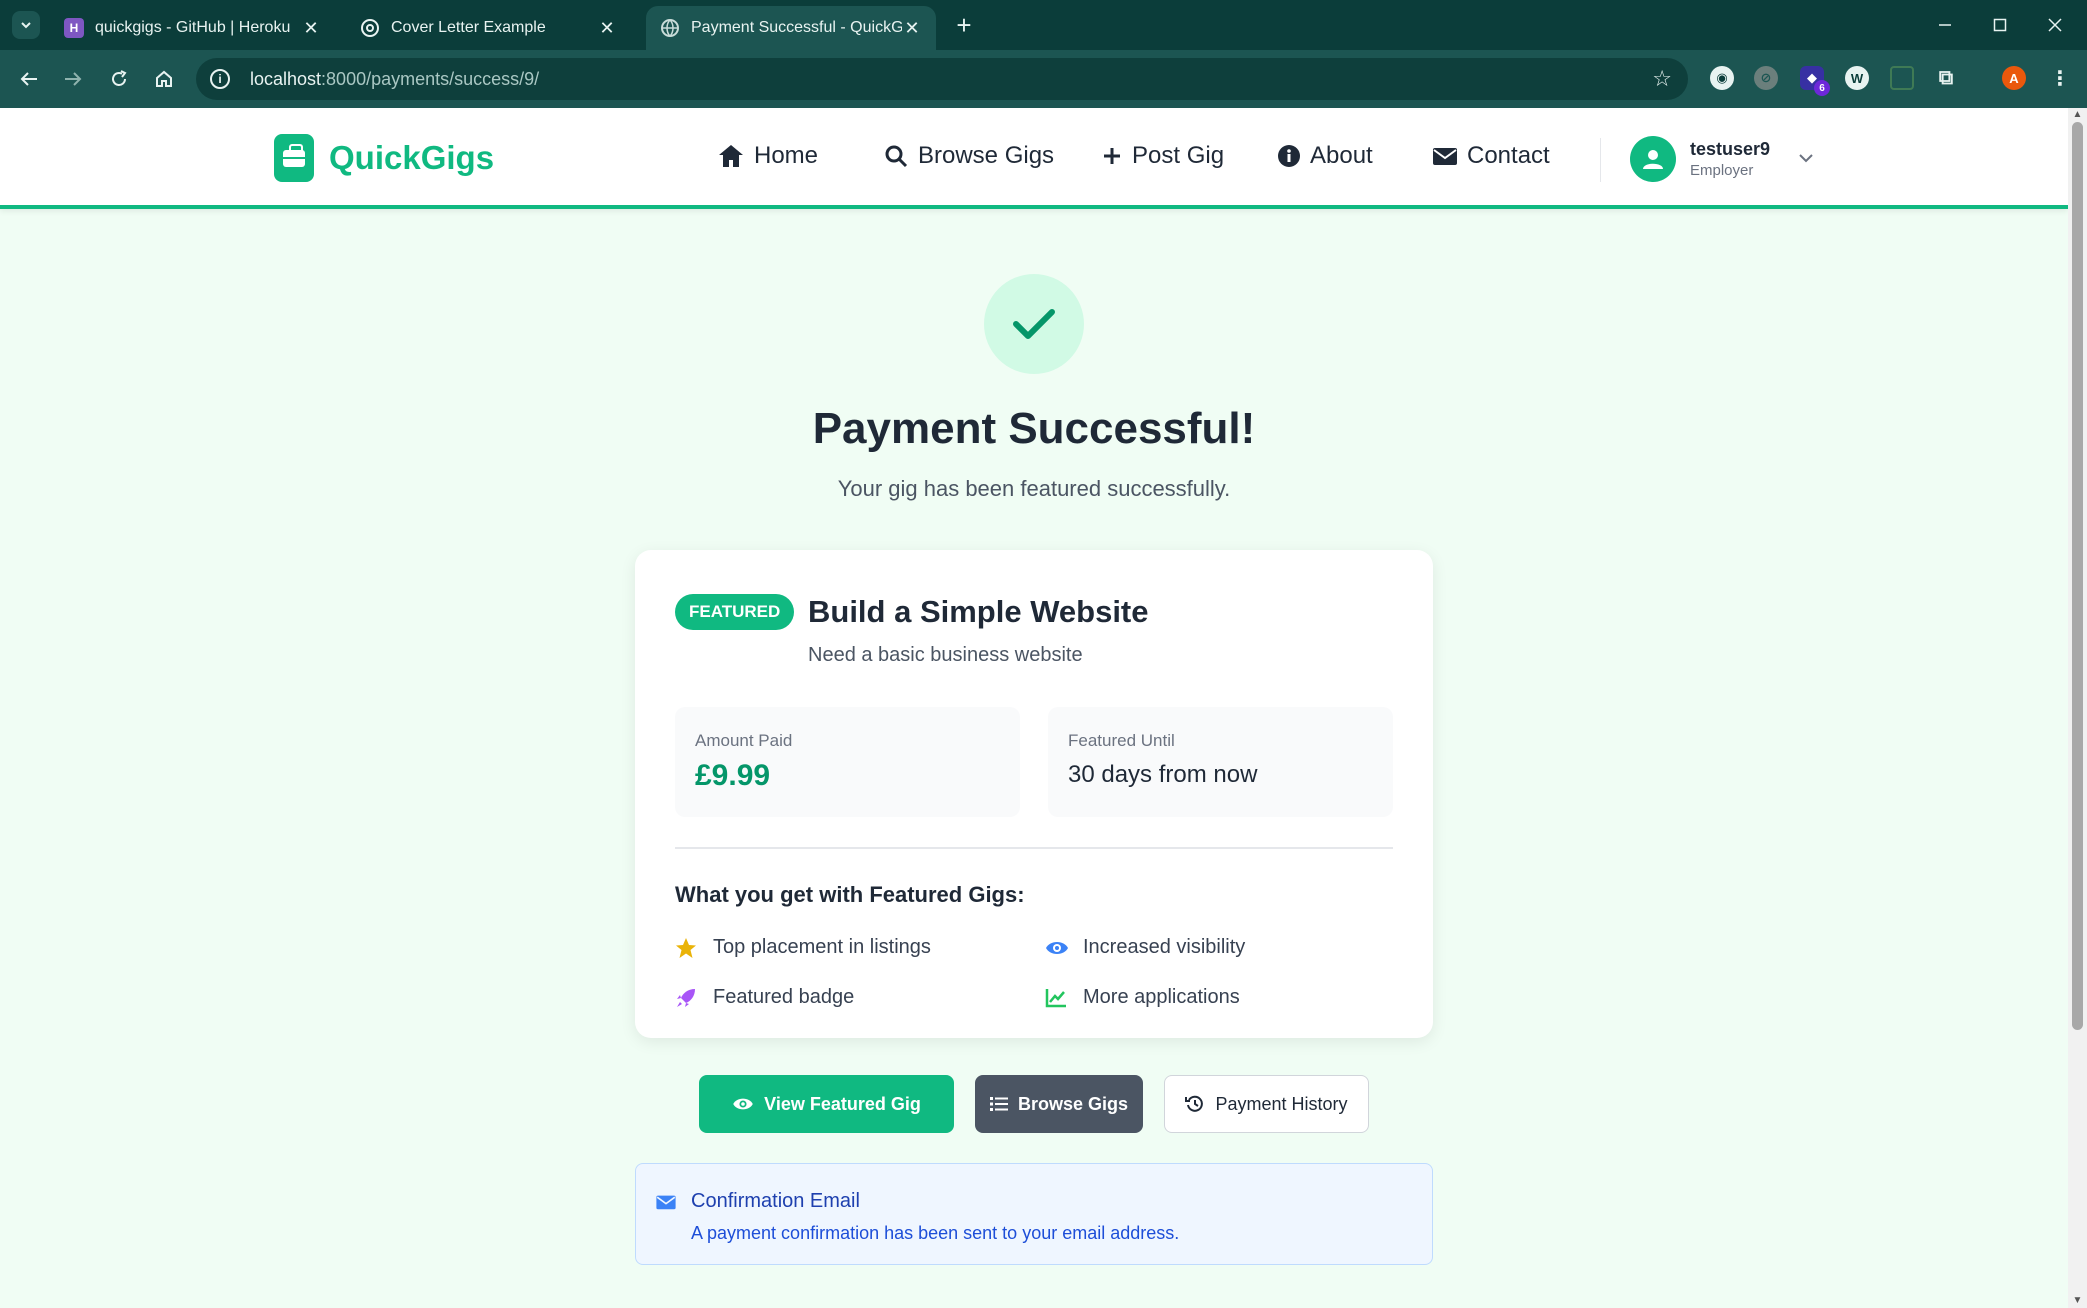  What do you see at coordinates (964, 25) in the screenshot?
I see `new-tab-button: +` at bounding box center [964, 25].